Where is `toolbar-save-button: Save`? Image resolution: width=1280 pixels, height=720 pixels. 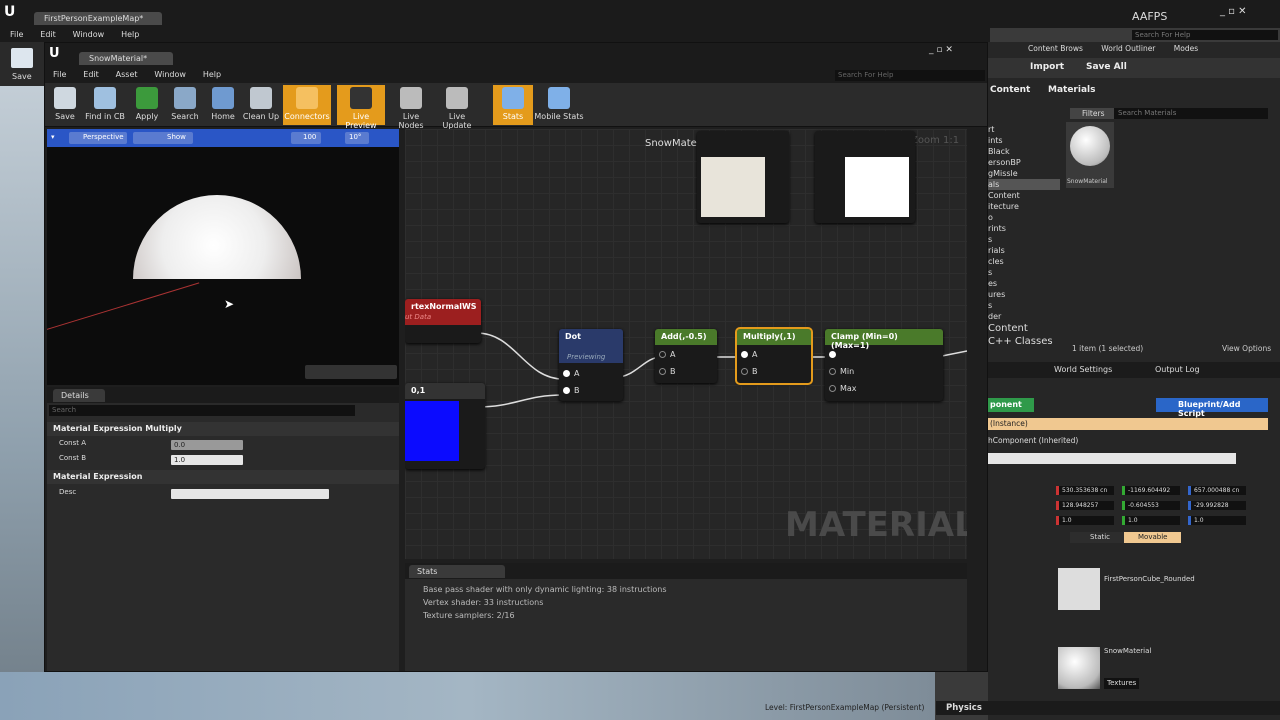 toolbar-save-button: Save is located at coordinates (65, 105).